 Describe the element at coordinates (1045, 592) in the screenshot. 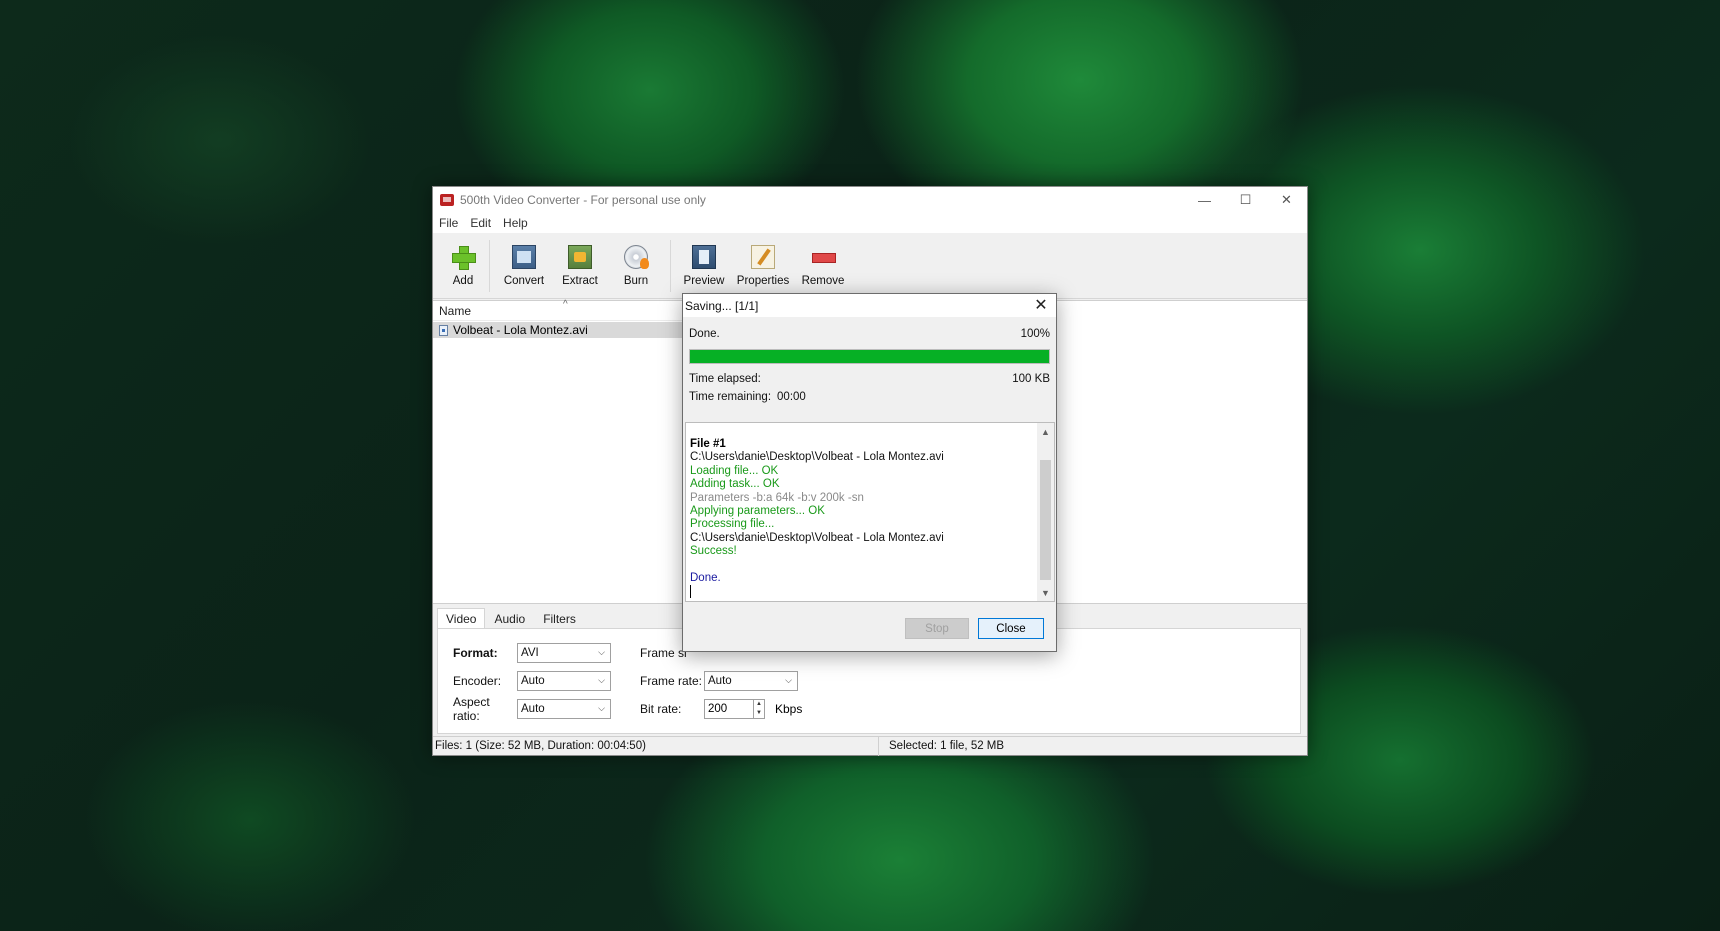

I see `scroll-down-icon: ▼` at that location.